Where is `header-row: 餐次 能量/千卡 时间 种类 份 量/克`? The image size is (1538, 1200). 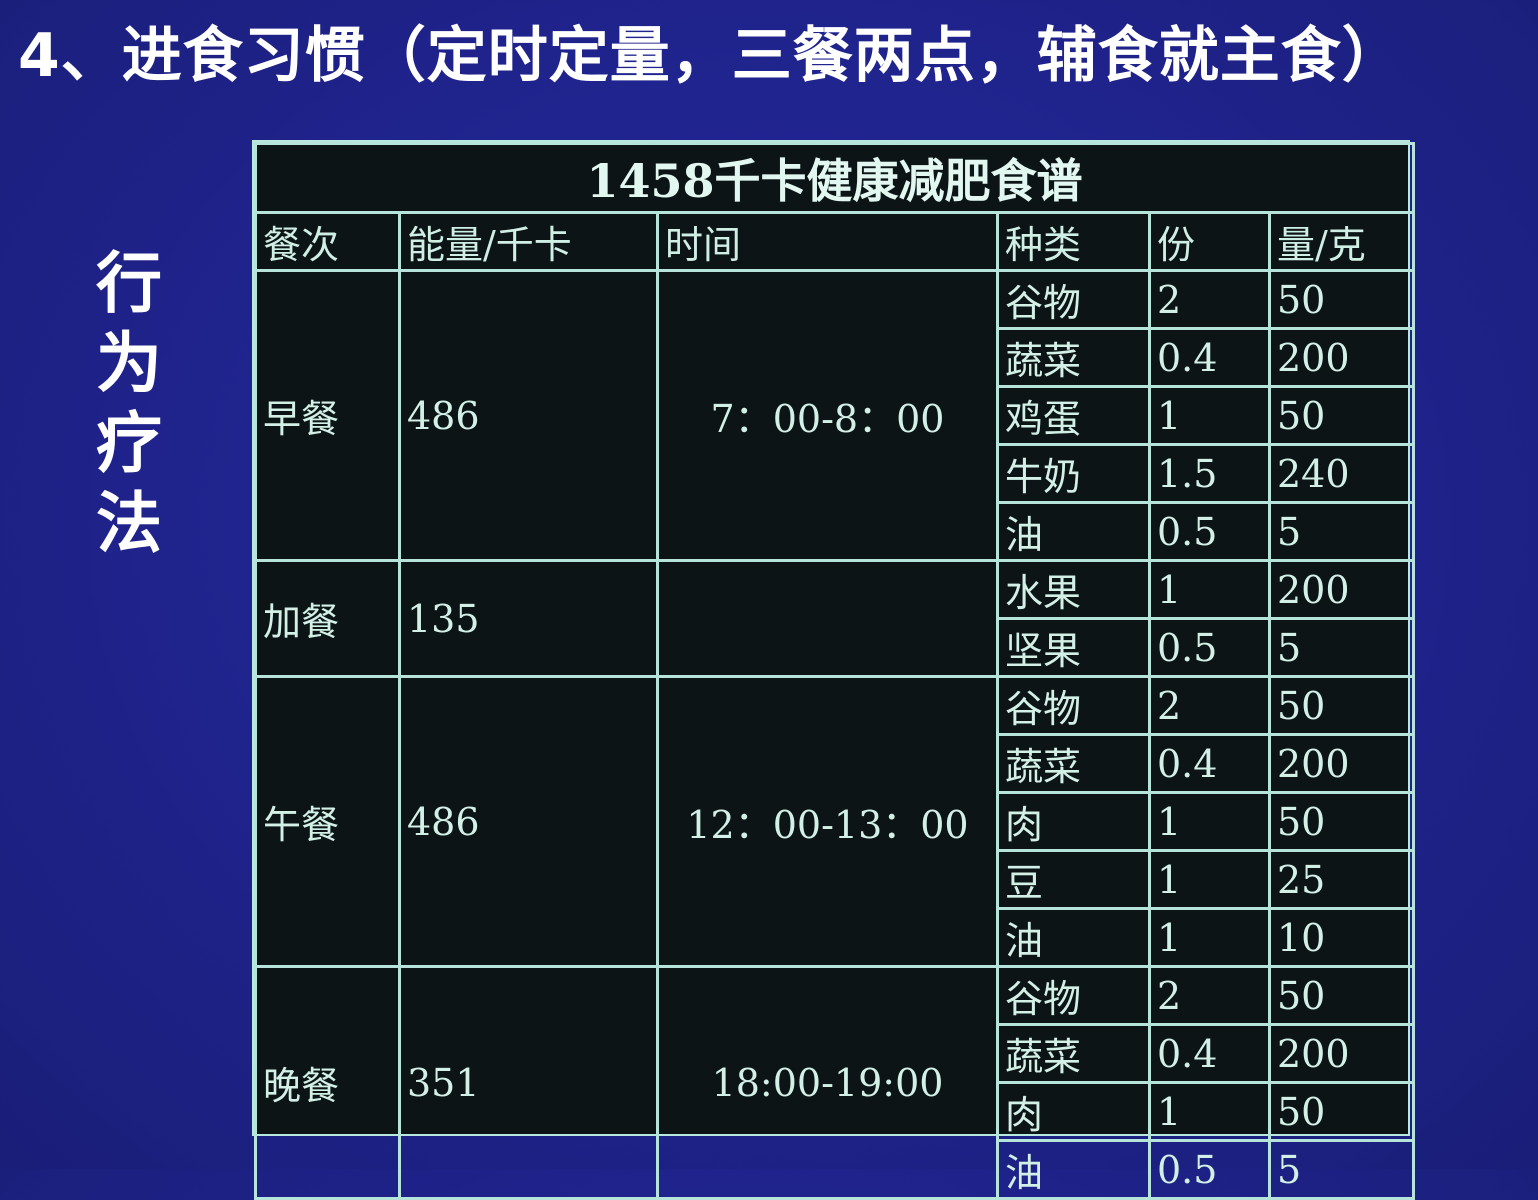
header-row: 餐次 能量/千卡 时间 种类 份 量/克 is located at coordinates (834, 241).